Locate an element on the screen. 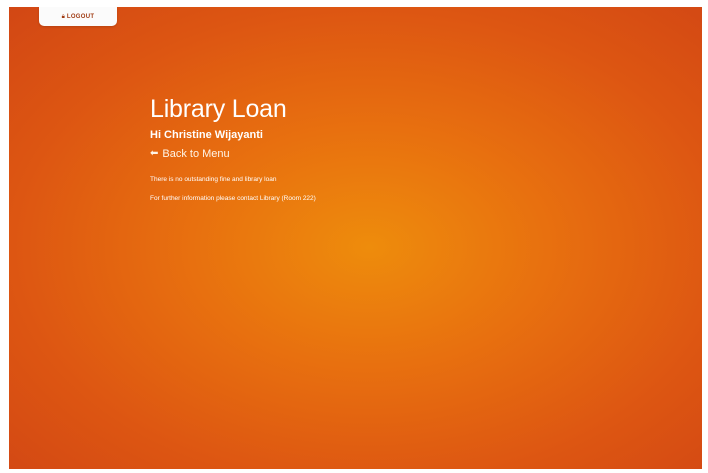 This screenshot has width=708, height=473. logout-button: 🔒︎ LOGOUT is located at coordinates (78, 16).